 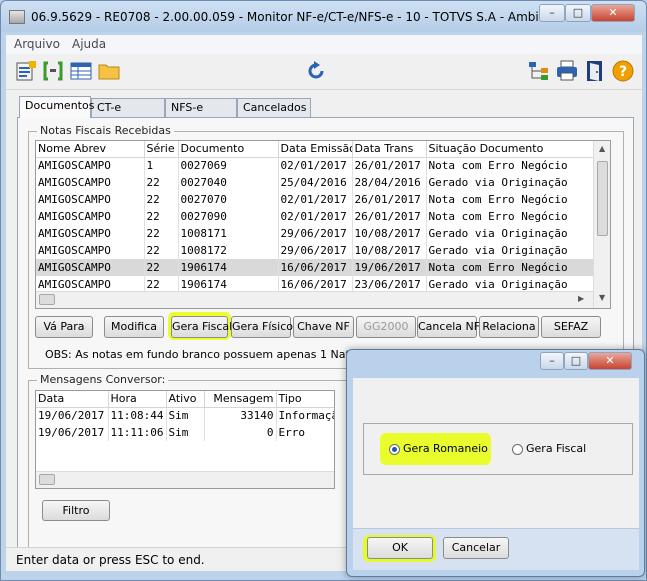 I want to click on cell-data-trans: 10/08/2017, so click(x=389, y=233).